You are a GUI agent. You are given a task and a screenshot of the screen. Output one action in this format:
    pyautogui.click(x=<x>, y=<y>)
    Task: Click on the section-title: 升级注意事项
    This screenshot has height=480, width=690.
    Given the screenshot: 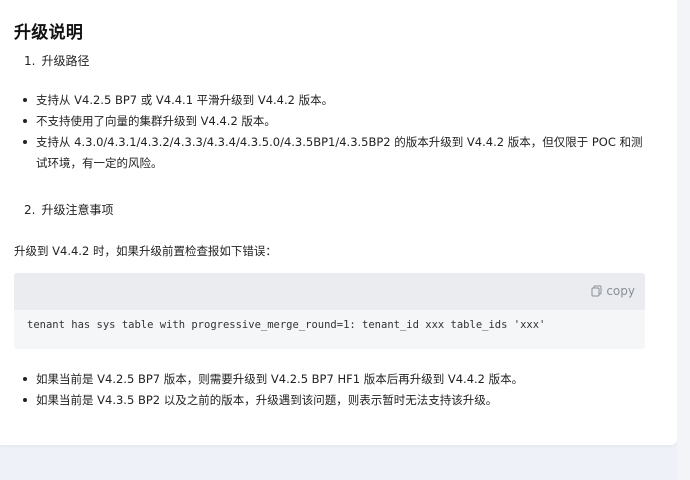 What is the action you would take?
    pyautogui.click(x=77, y=210)
    